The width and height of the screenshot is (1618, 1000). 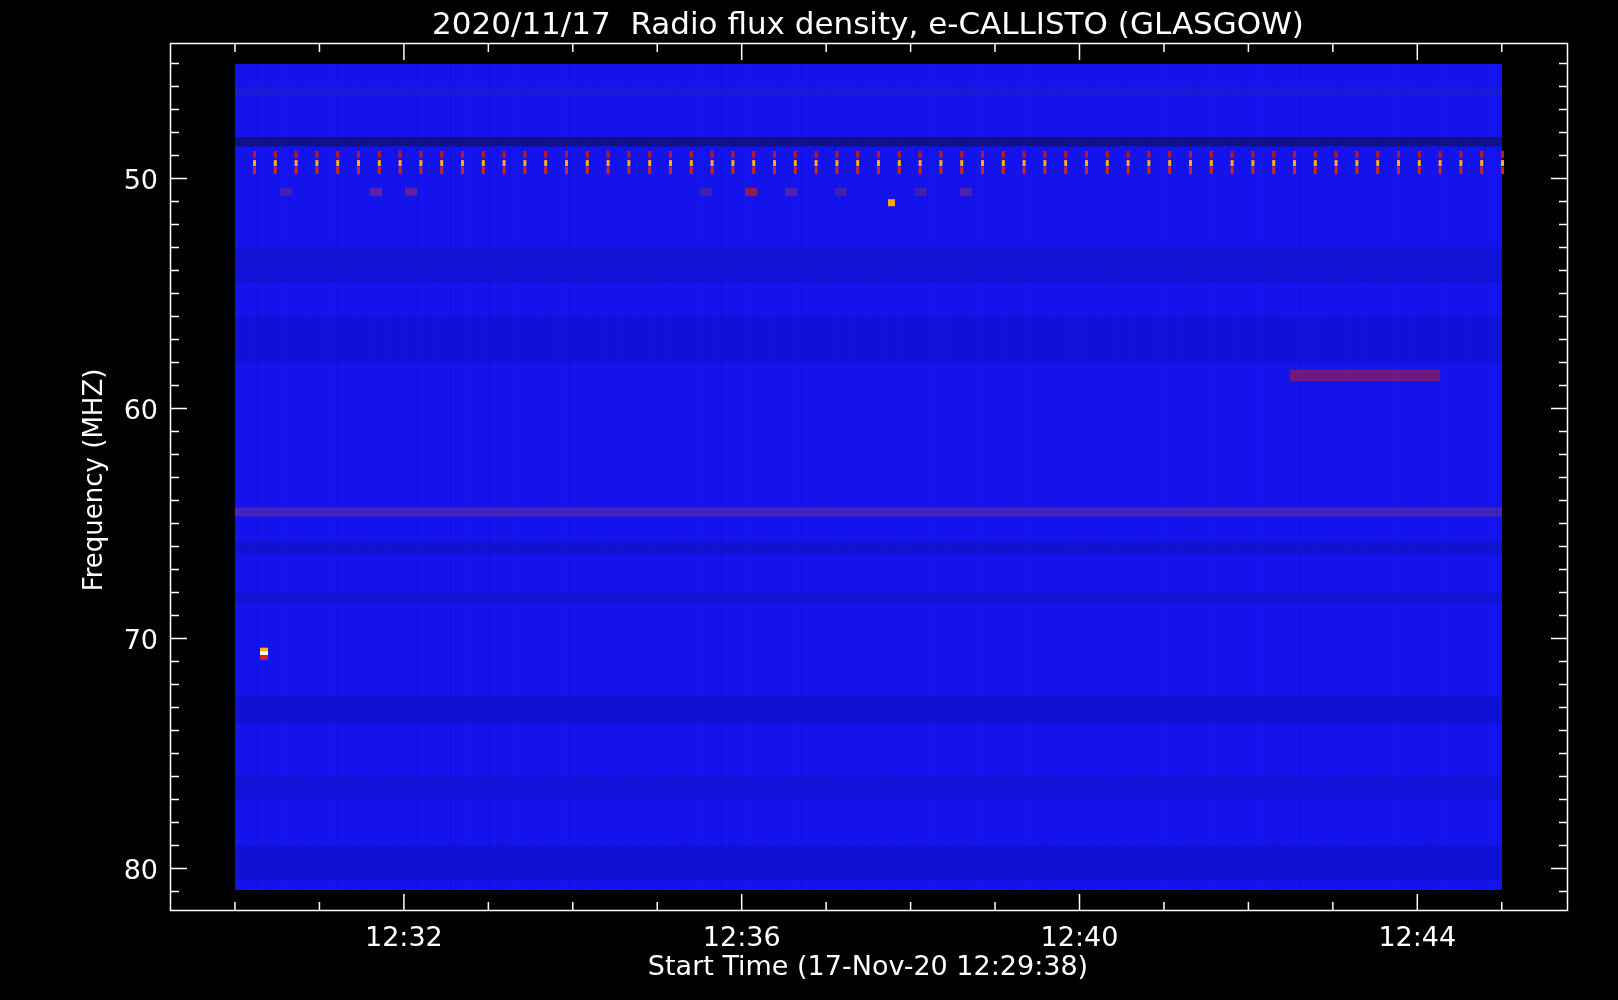 What do you see at coordinates (140, 639) in the screenshot?
I see `y-tick-label: 70` at bounding box center [140, 639].